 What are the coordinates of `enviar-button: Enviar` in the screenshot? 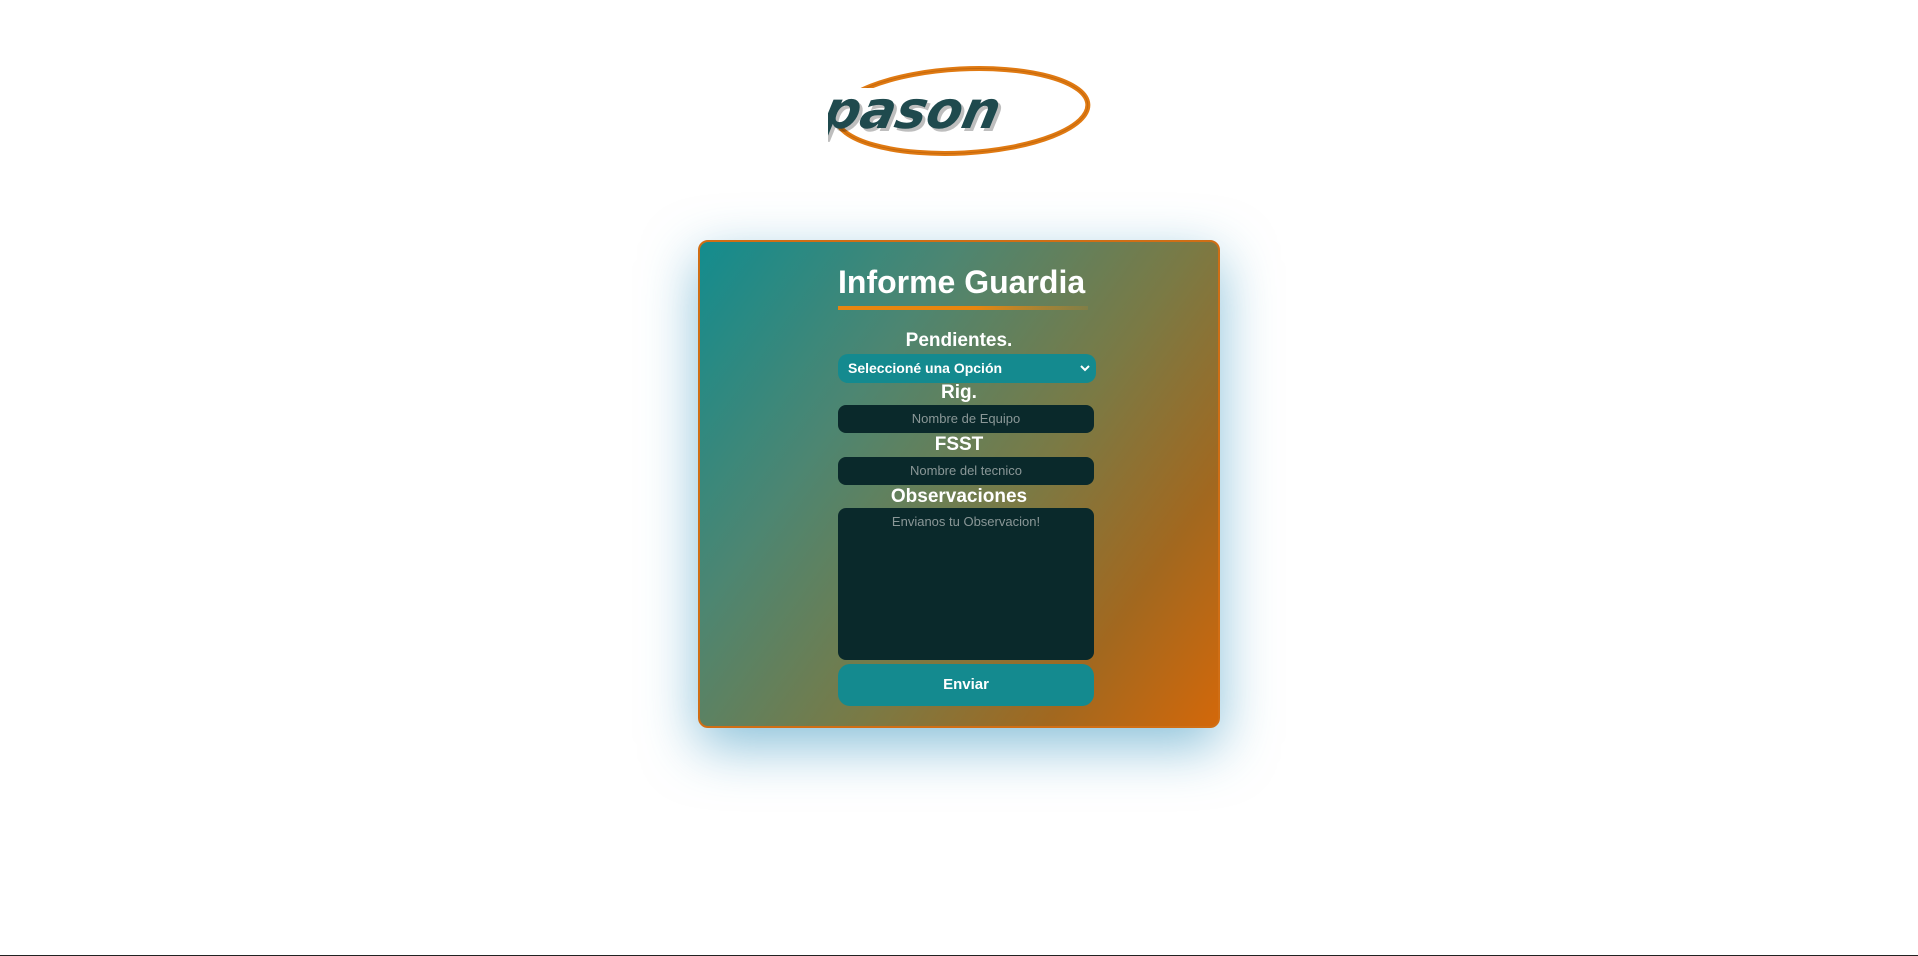 It's located at (966, 685).